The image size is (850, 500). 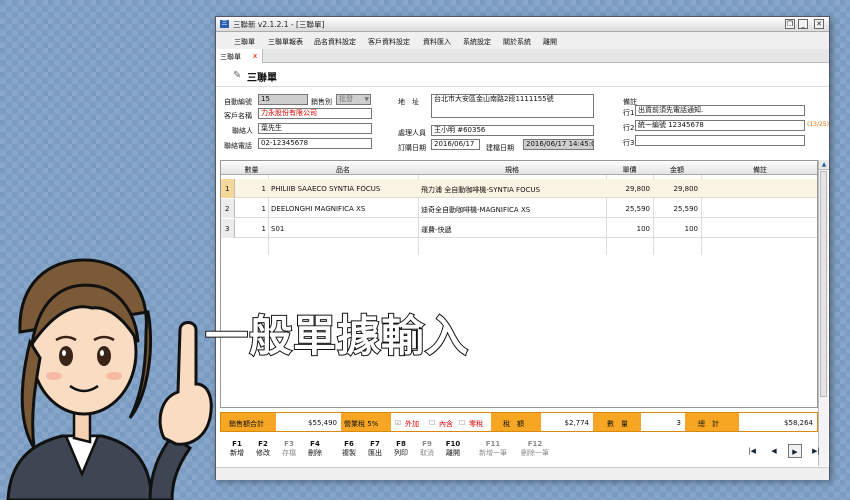 I want to click on cell-spec: 迪奇全自動咖啡機-MAGNIFICA XS, so click(x=475, y=210).